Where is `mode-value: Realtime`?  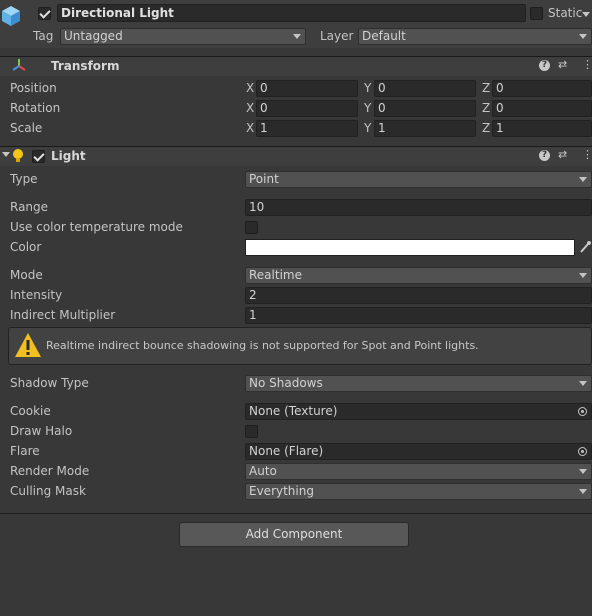
mode-value: Realtime is located at coordinates (275, 275).